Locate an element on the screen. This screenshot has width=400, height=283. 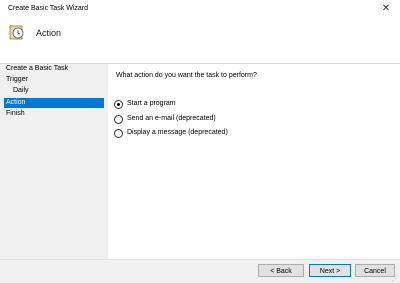
next-button-label: Next > is located at coordinates (330, 271).